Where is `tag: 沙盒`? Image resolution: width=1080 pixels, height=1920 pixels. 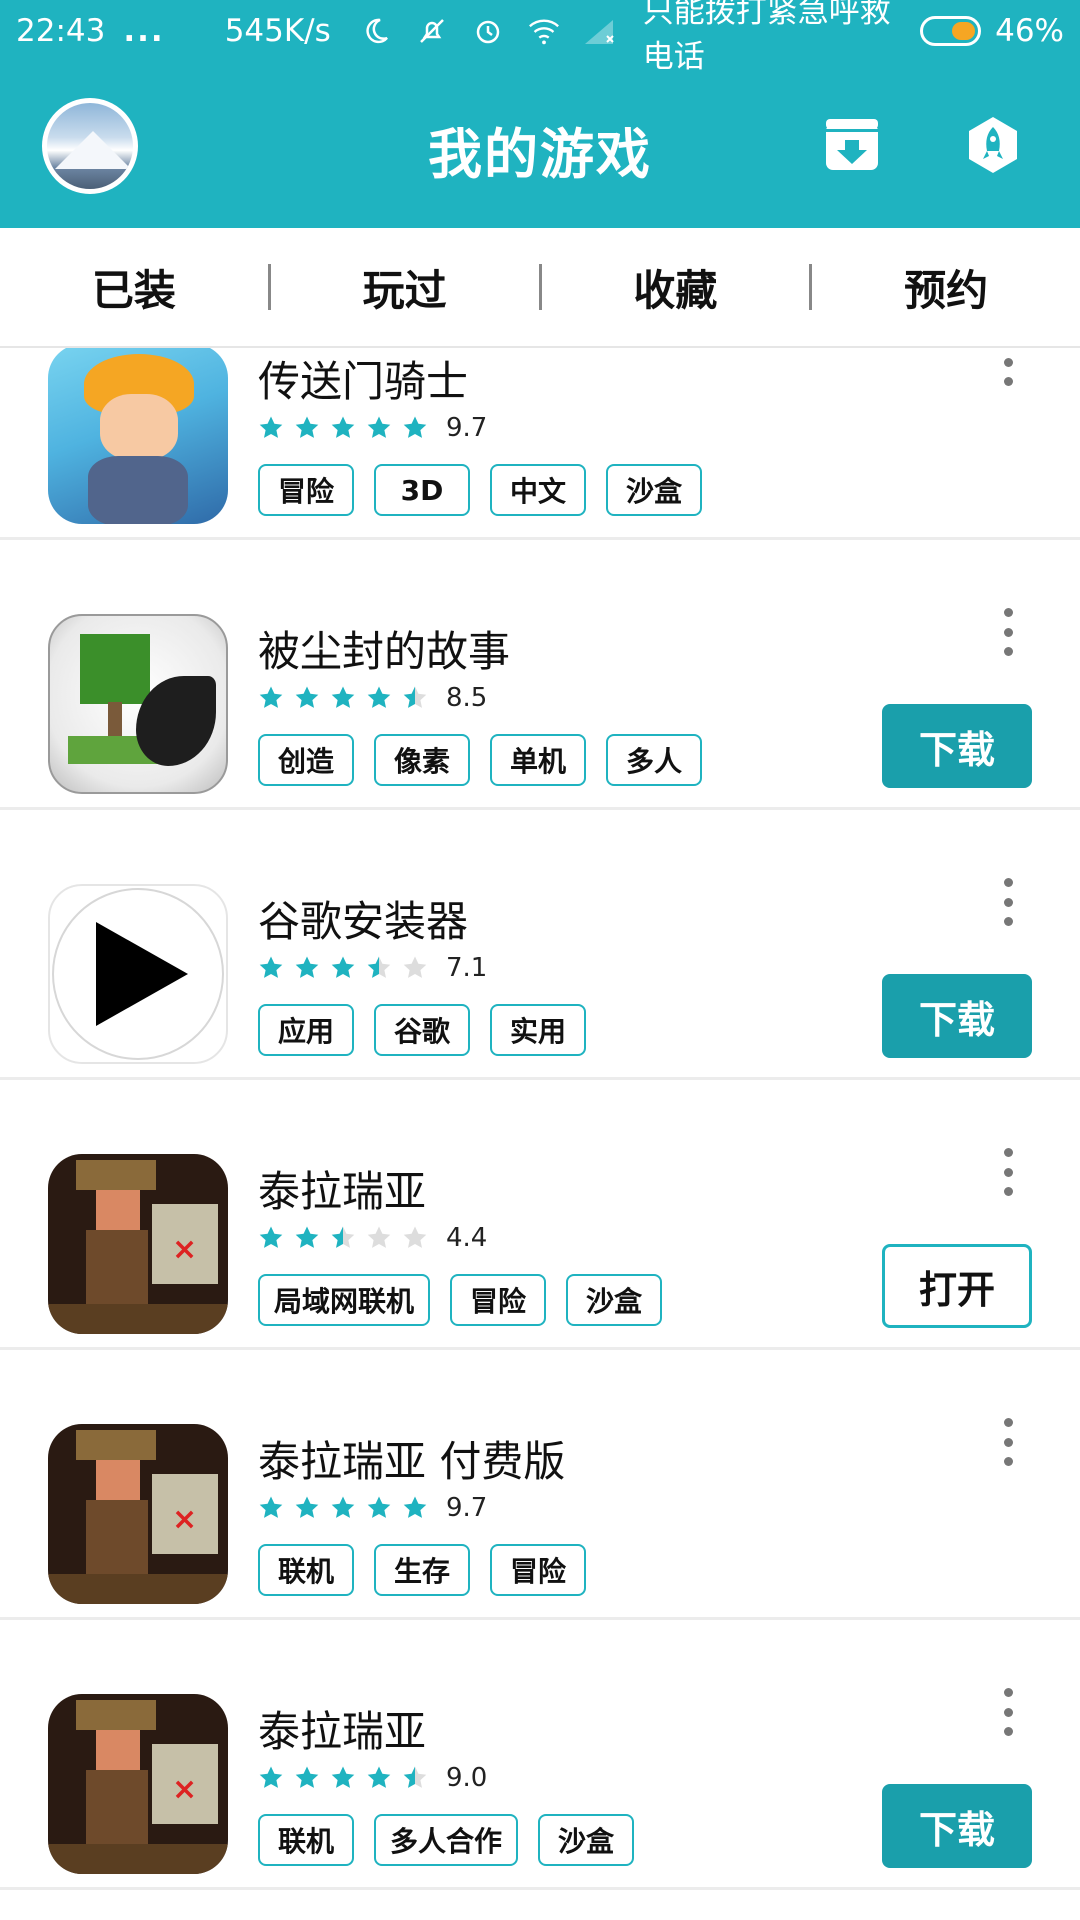 tag: 沙盒 is located at coordinates (614, 1300).